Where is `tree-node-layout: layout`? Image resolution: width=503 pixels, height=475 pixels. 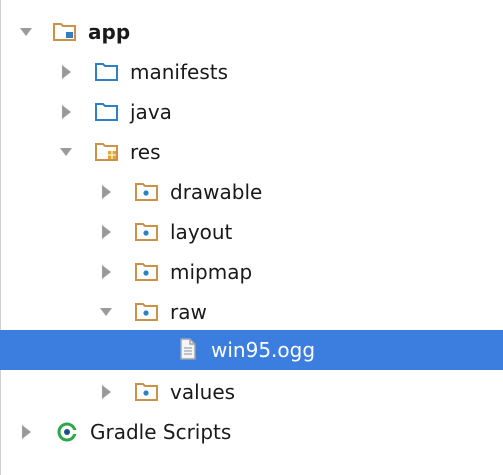 tree-node-layout: layout is located at coordinates (251, 232).